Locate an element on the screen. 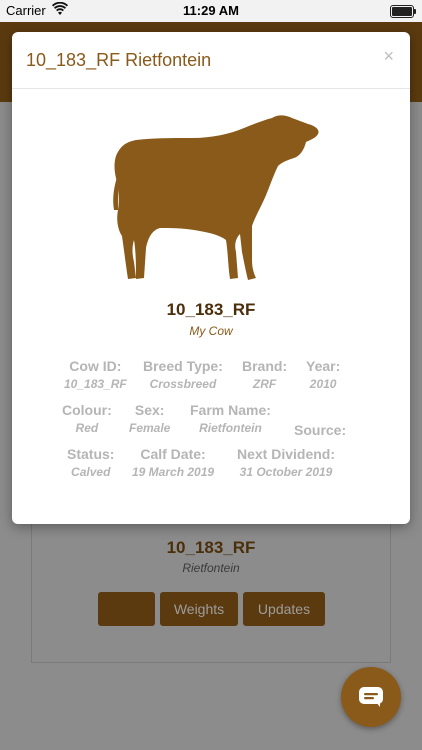  breed-type-label: Breed Type: is located at coordinates (183, 366).